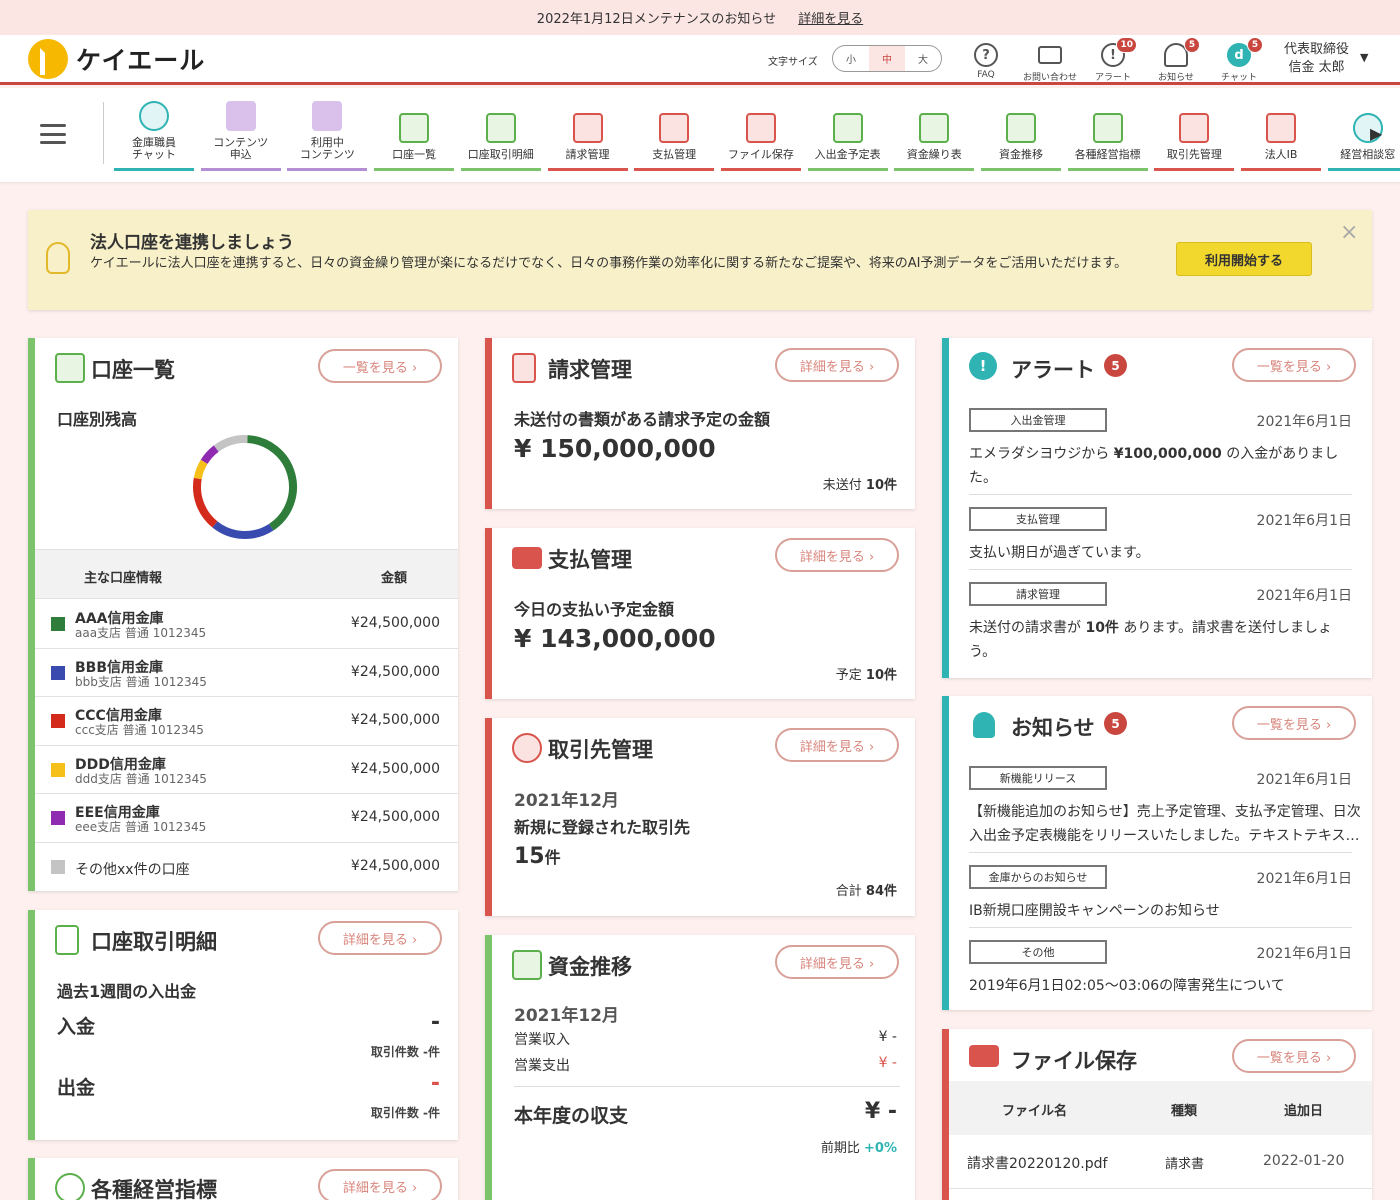 Image resolution: width=1400 pixels, height=1200 pixels. What do you see at coordinates (133, 370) in the screenshot?
I see `accounts-title: 口座一覧` at bounding box center [133, 370].